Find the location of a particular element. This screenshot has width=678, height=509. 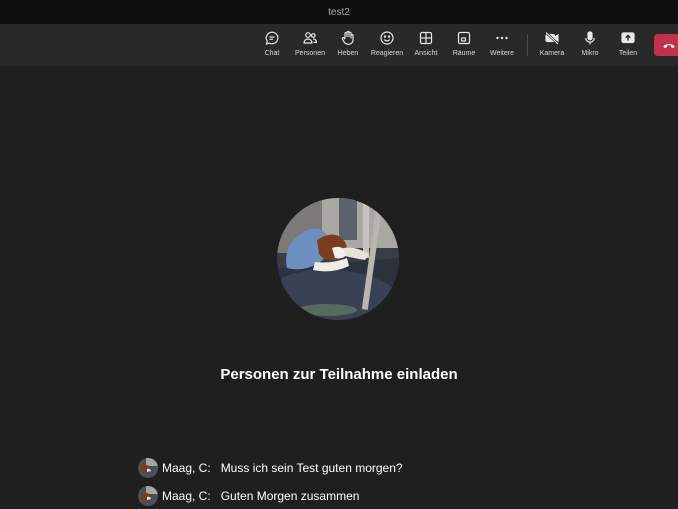

chat-bubble-message: Maag, C: Guten Morgen zusammen is located at coordinates (248, 496).